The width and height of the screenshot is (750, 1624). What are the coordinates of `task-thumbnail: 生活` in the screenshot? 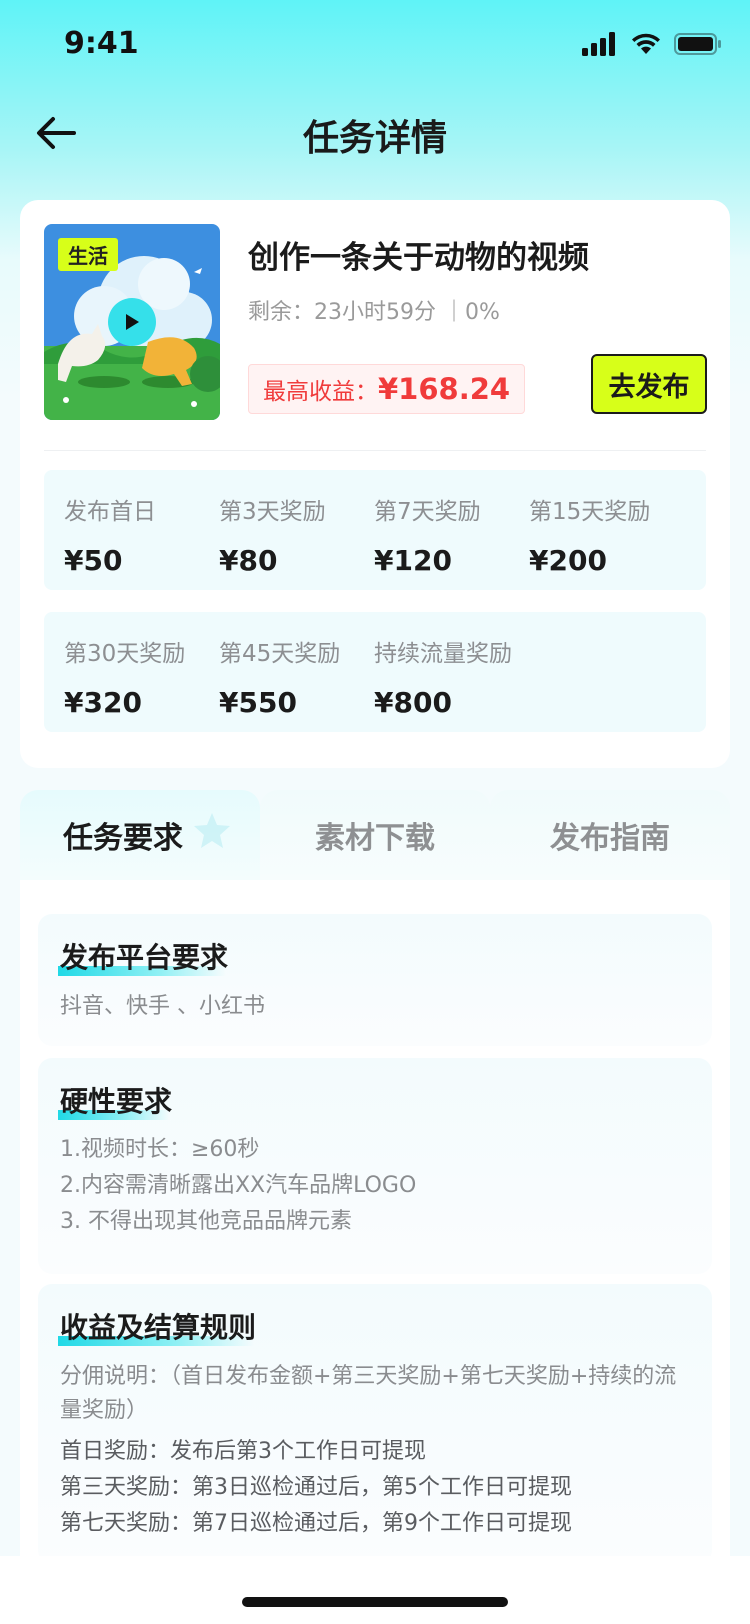 It's located at (132, 322).